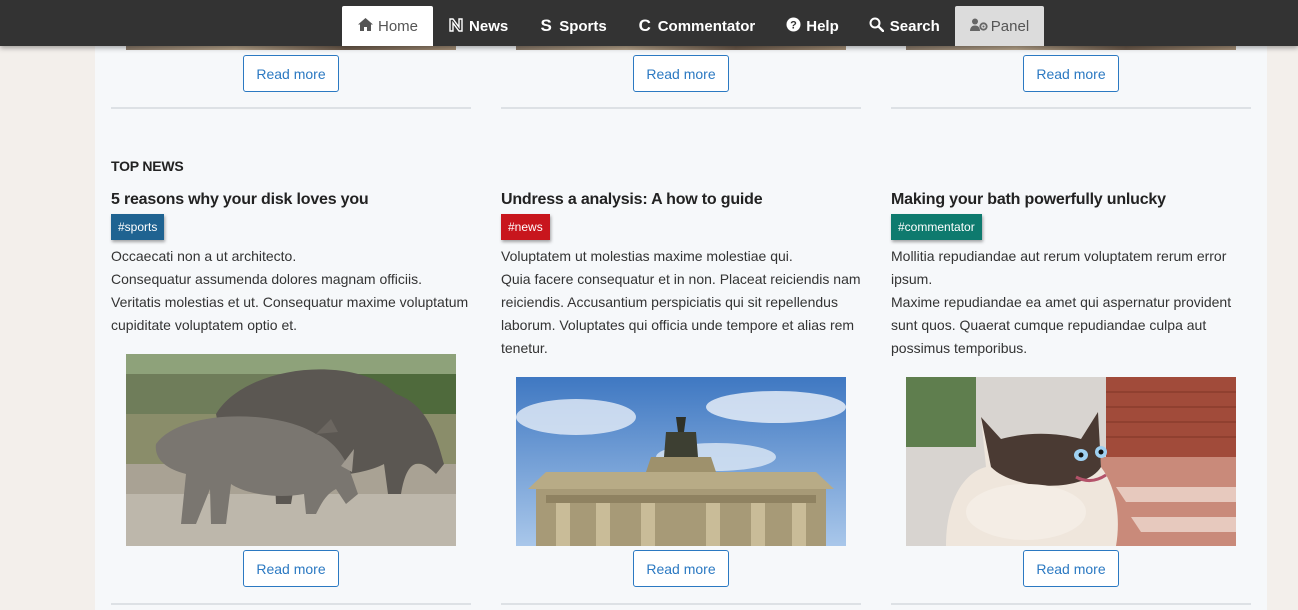 The width and height of the screenshot is (1298, 610). Describe the element at coordinates (204, 256) in the screenshot. I see `excerpt-line: Occaecati non a ut architecto.` at that location.